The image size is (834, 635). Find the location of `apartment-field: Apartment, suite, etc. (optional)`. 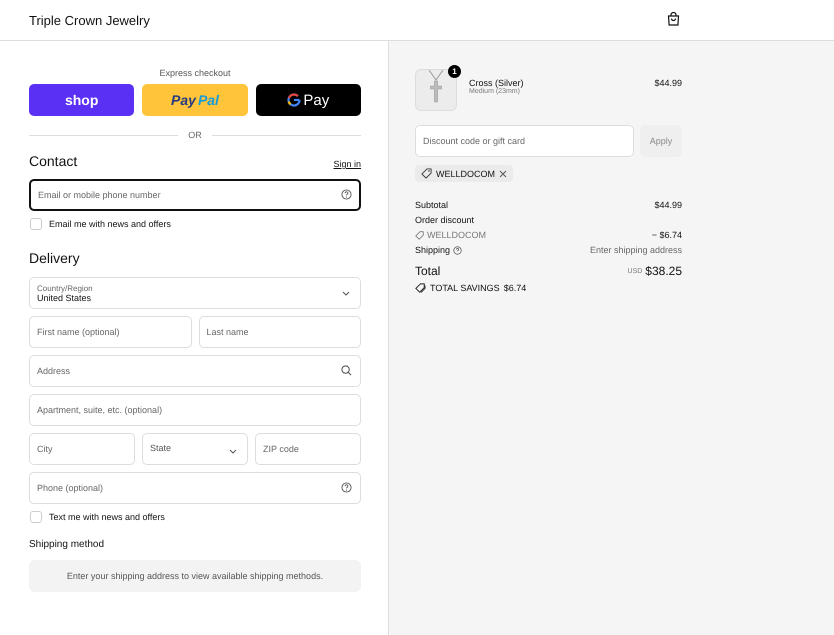

apartment-field: Apartment, suite, etc. (optional) is located at coordinates (195, 410).